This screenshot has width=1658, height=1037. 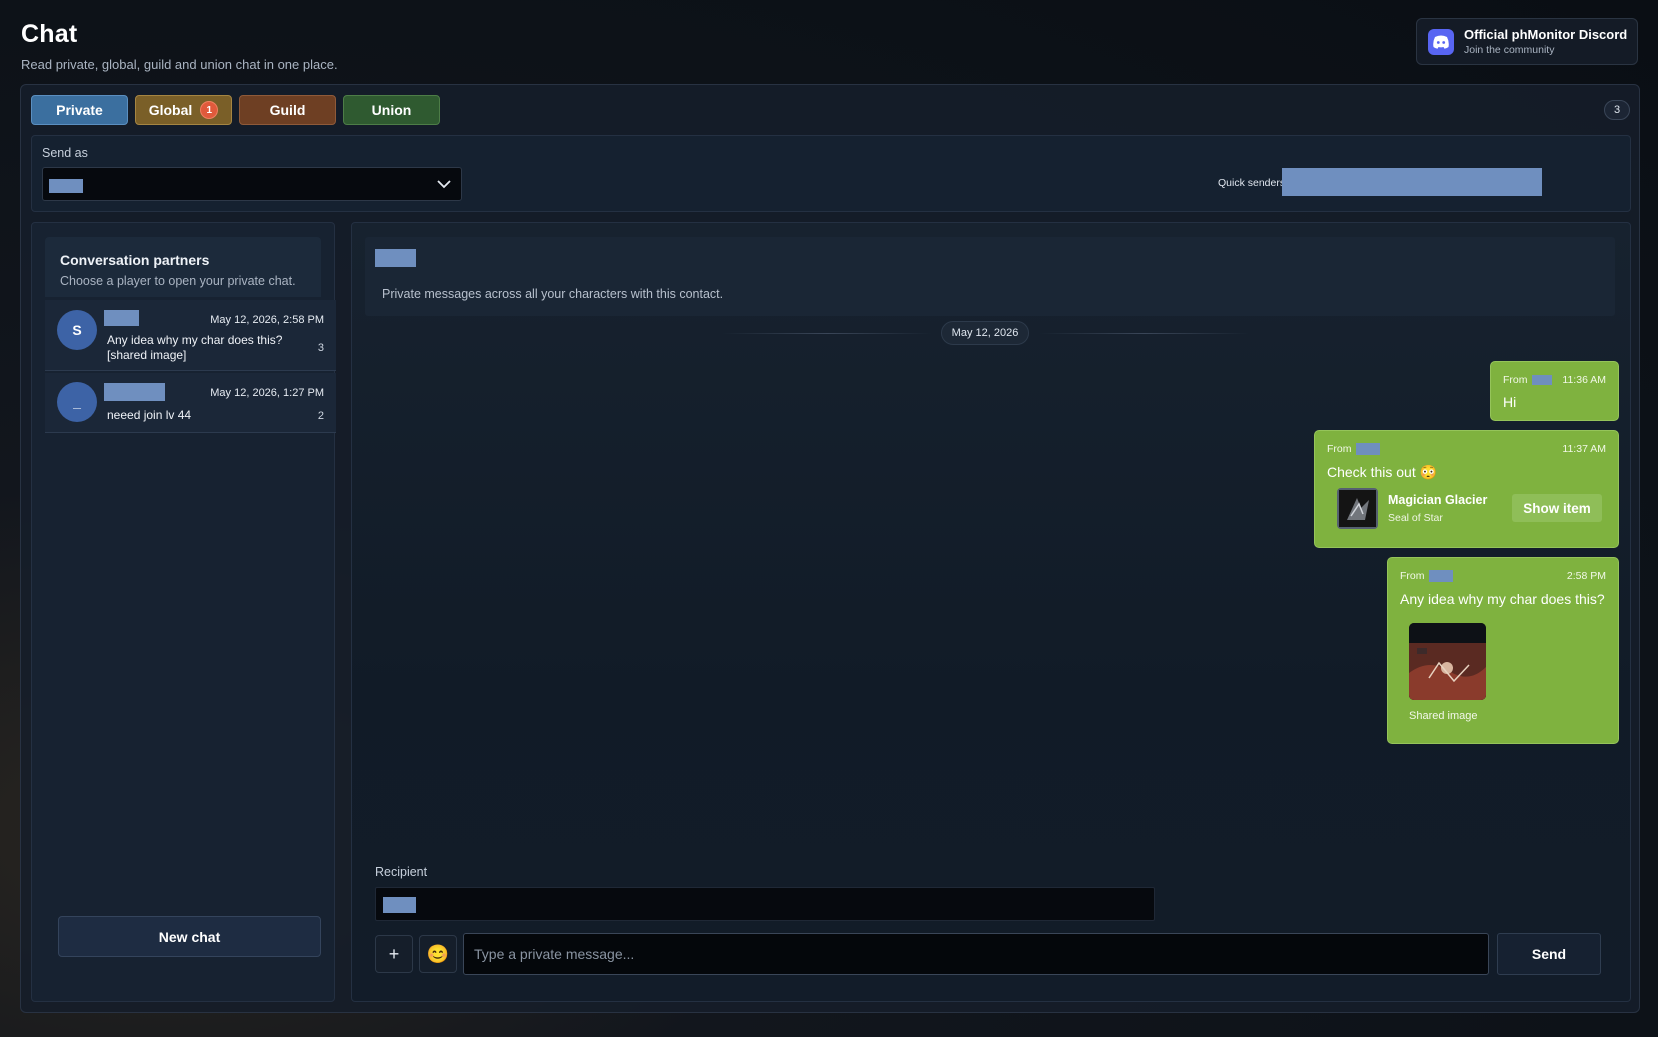 I want to click on tab-guild: Guild, so click(x=287, y=110).